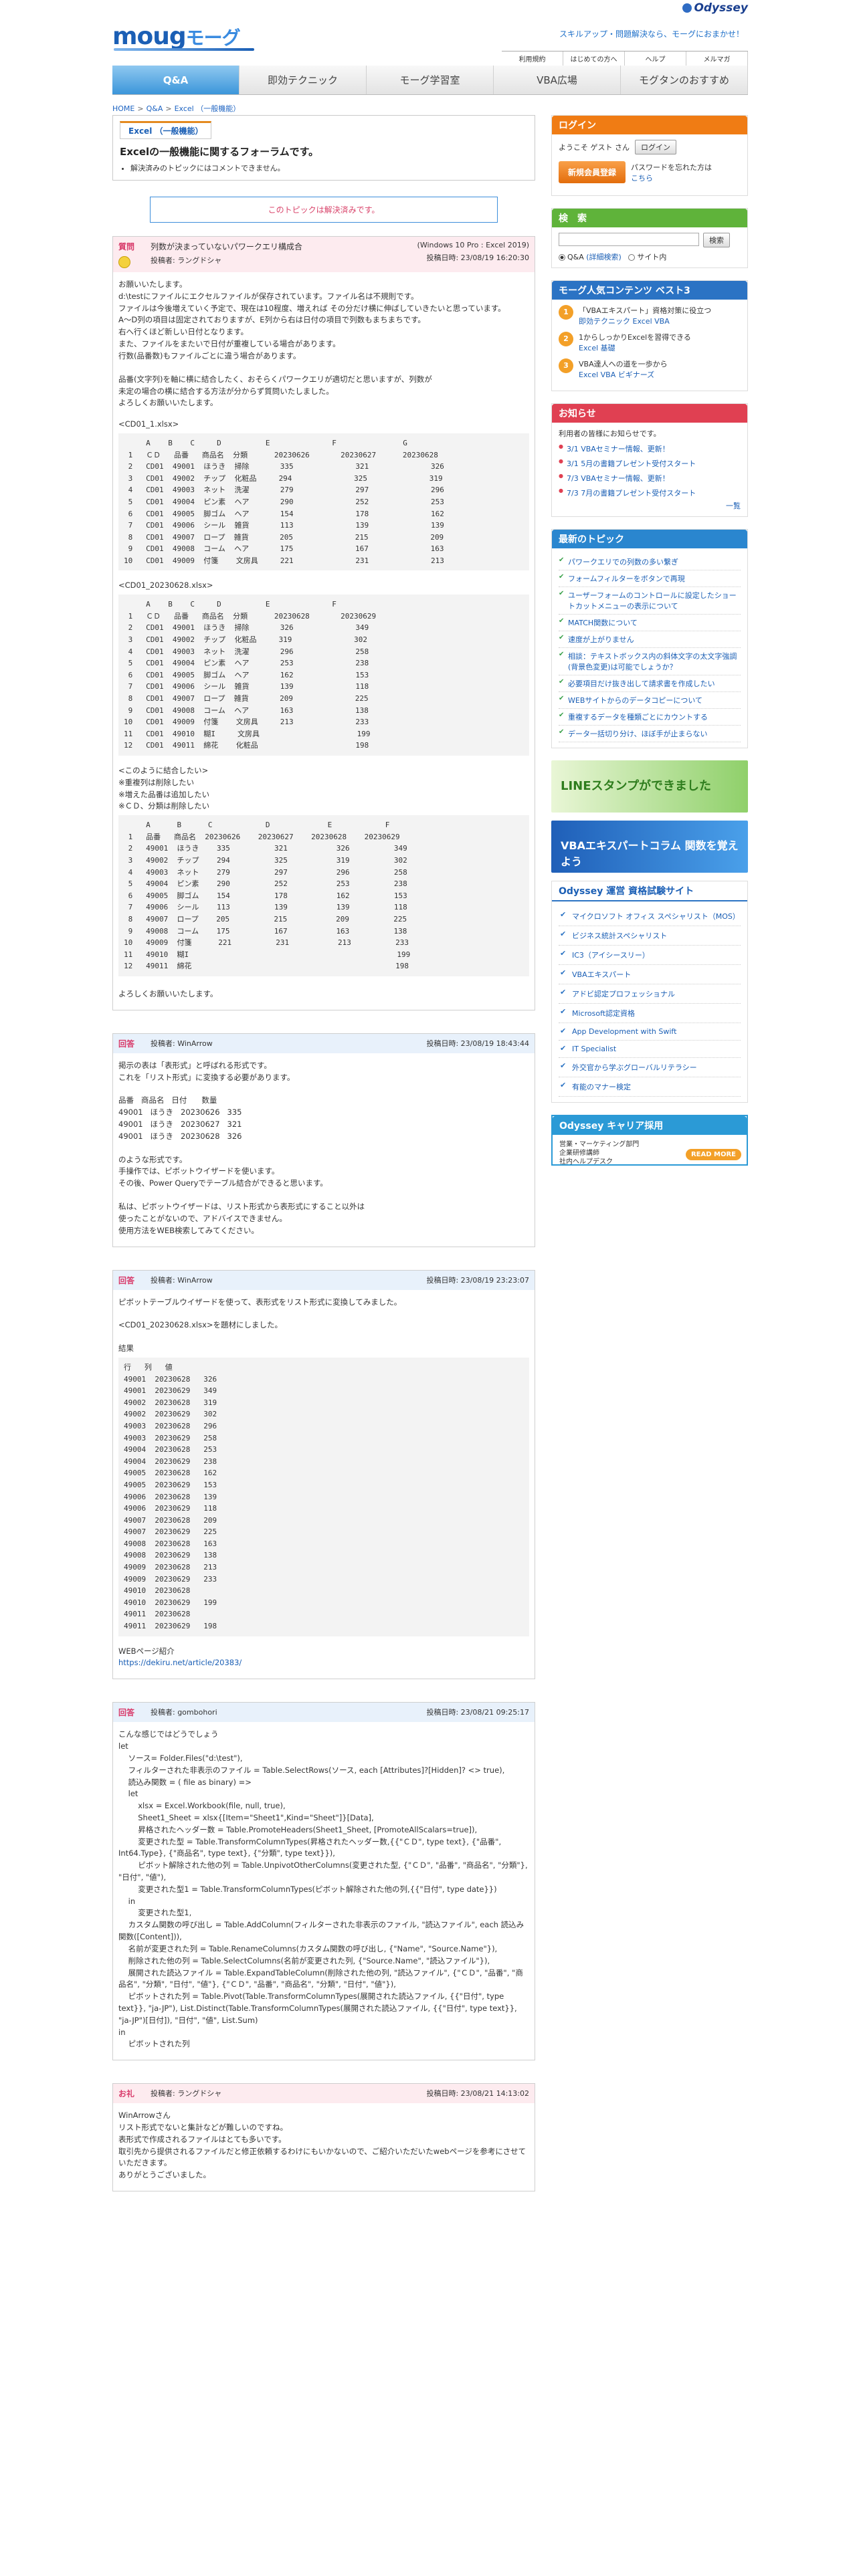 The image size is (859, 2576). I want to click on site-logo: mougモーグ, so click(183, 37).